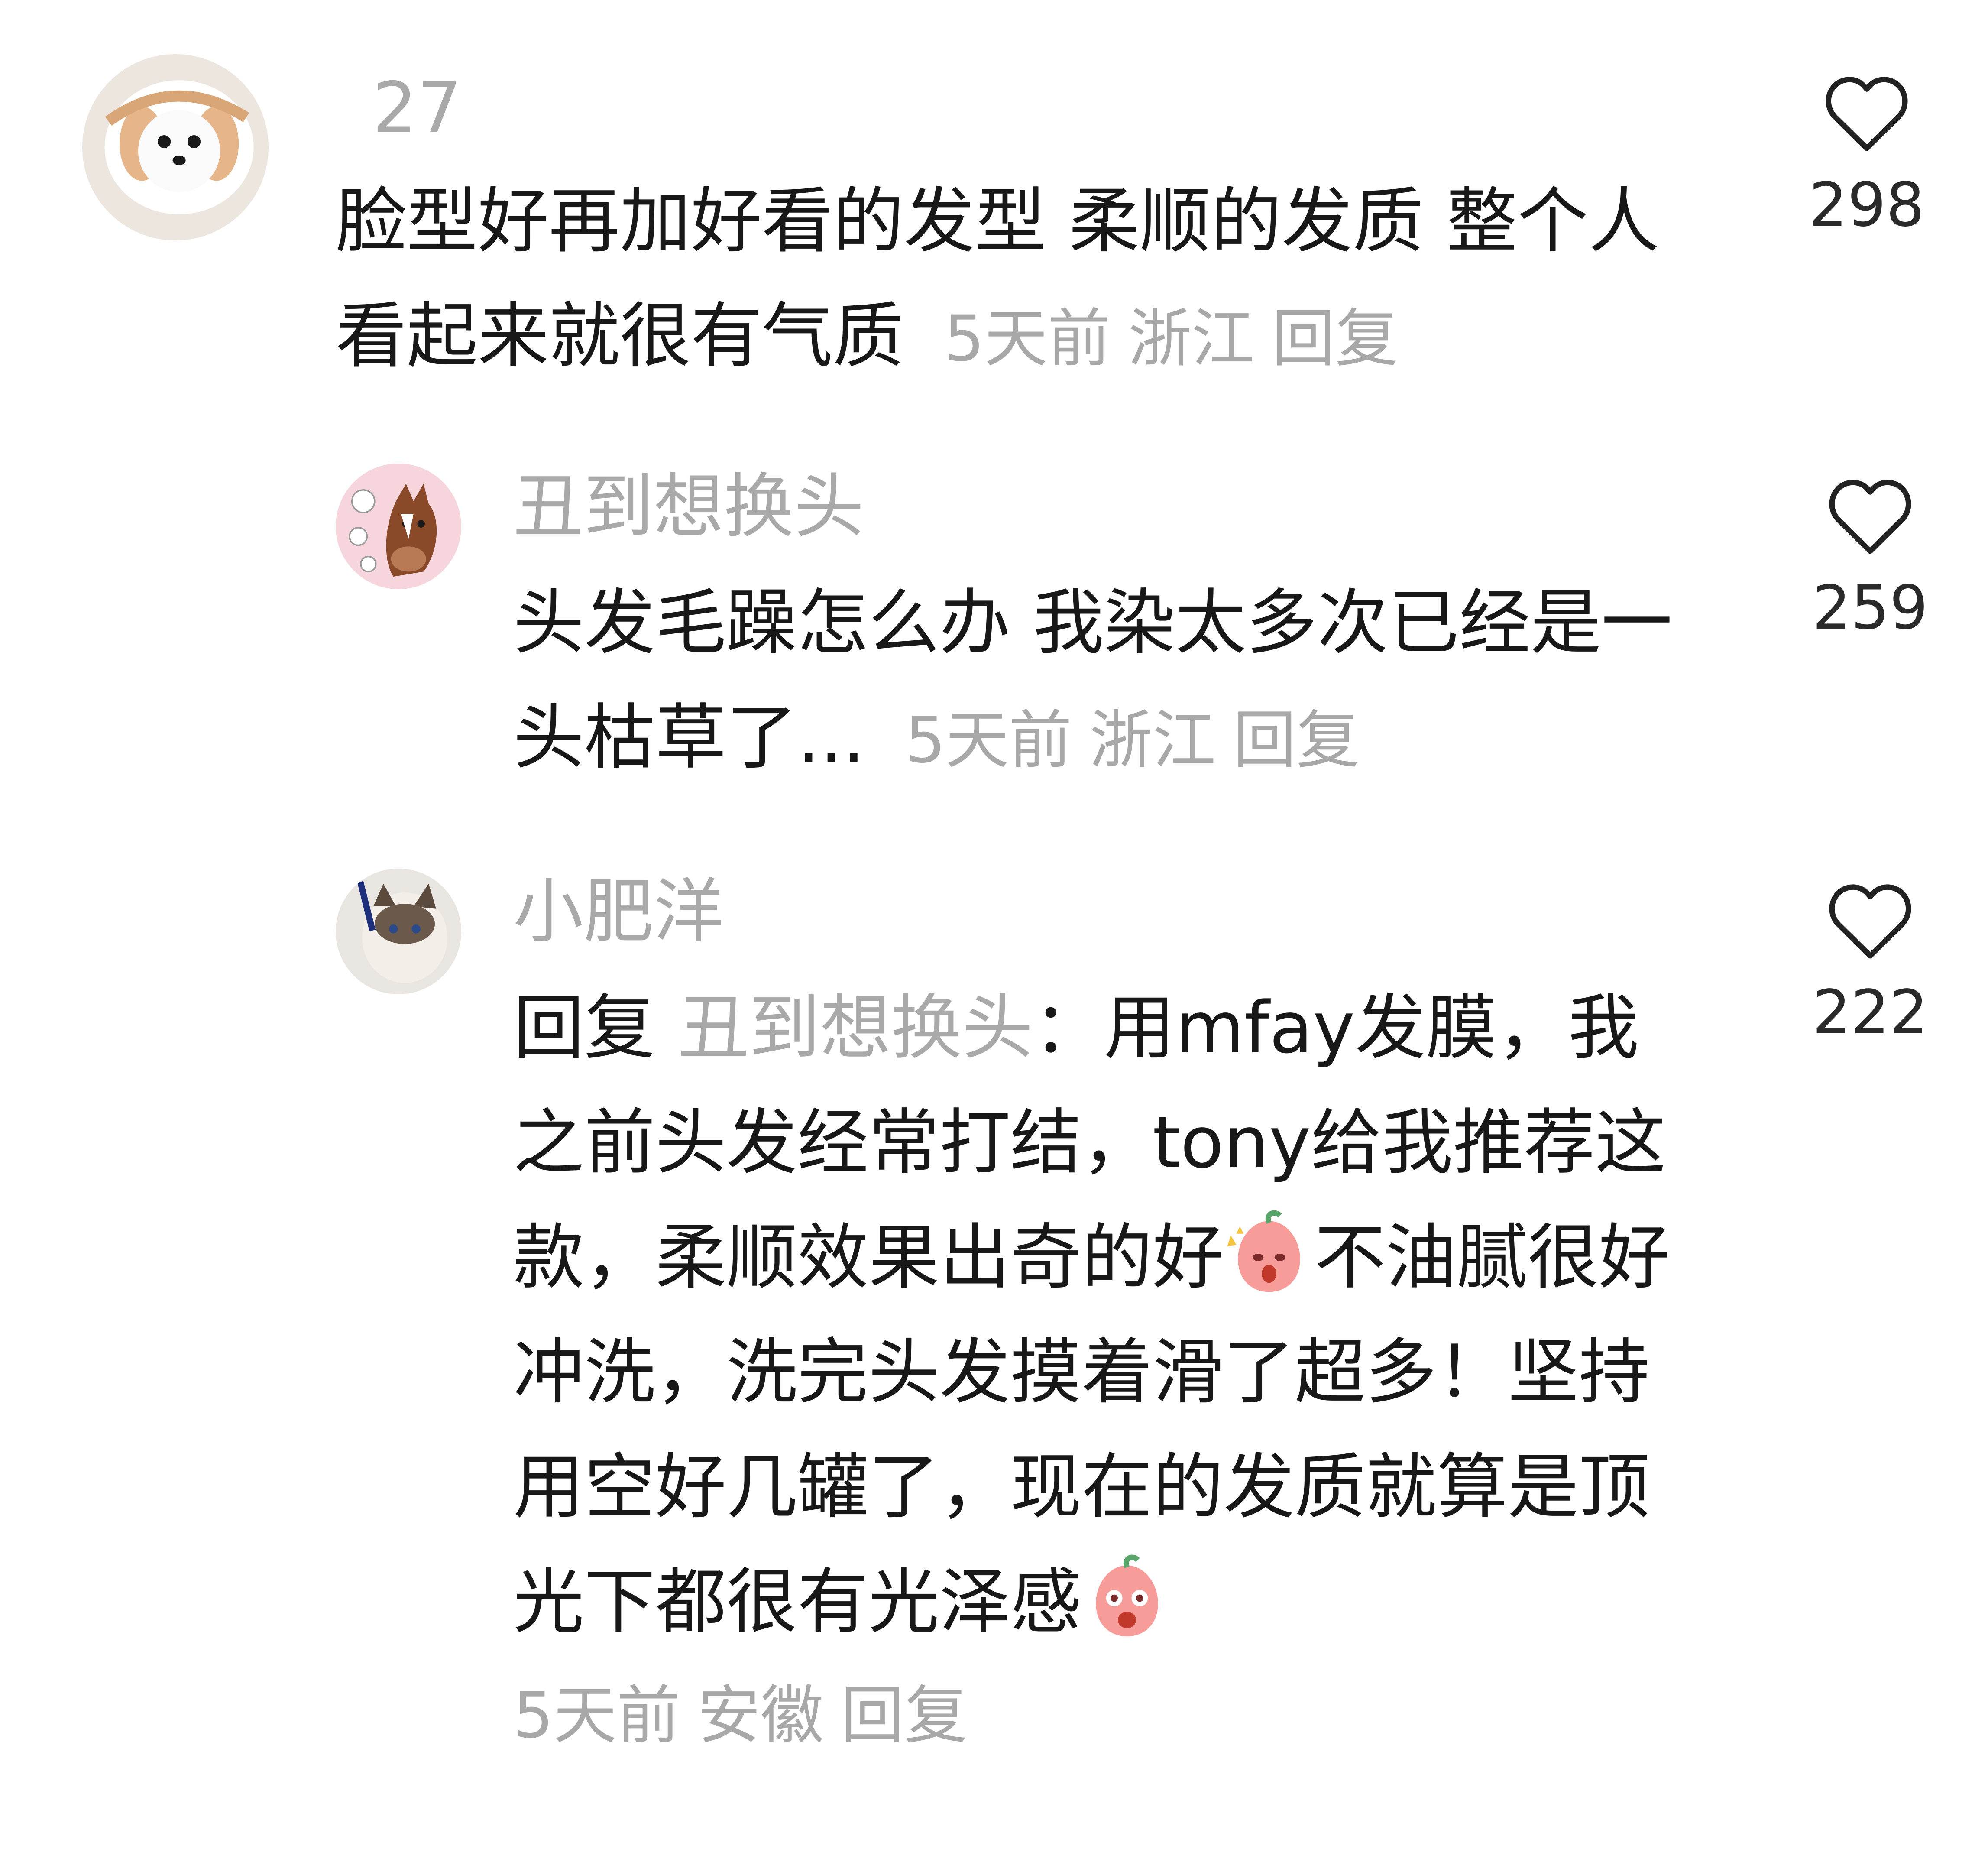  Describe the element at coordinates (1106, 681) in the screenshot. I see `comment-text: 头发毛躁怎么办 我染太多次已经是一头枯草了... 5天前 浙江 回复` at that location.